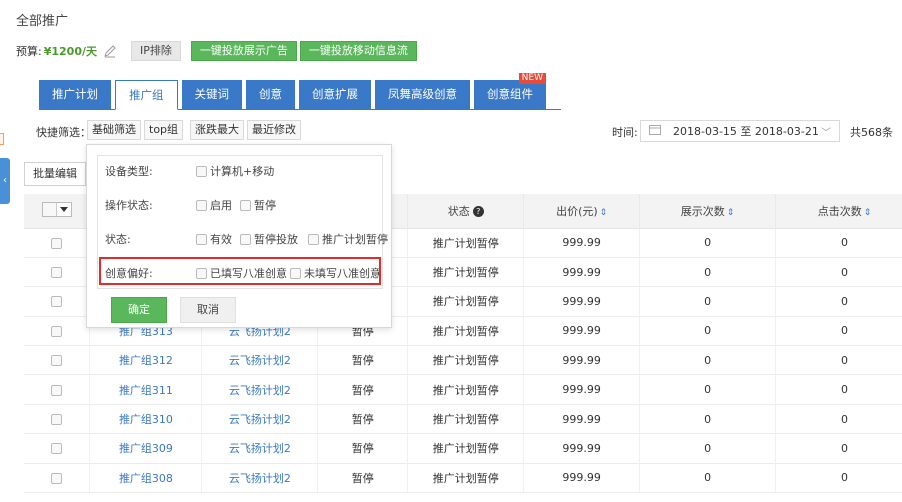 The height and width of the screenshot is (502, 902). I want to click on opt-paused: 暂停, so click(258, 205).